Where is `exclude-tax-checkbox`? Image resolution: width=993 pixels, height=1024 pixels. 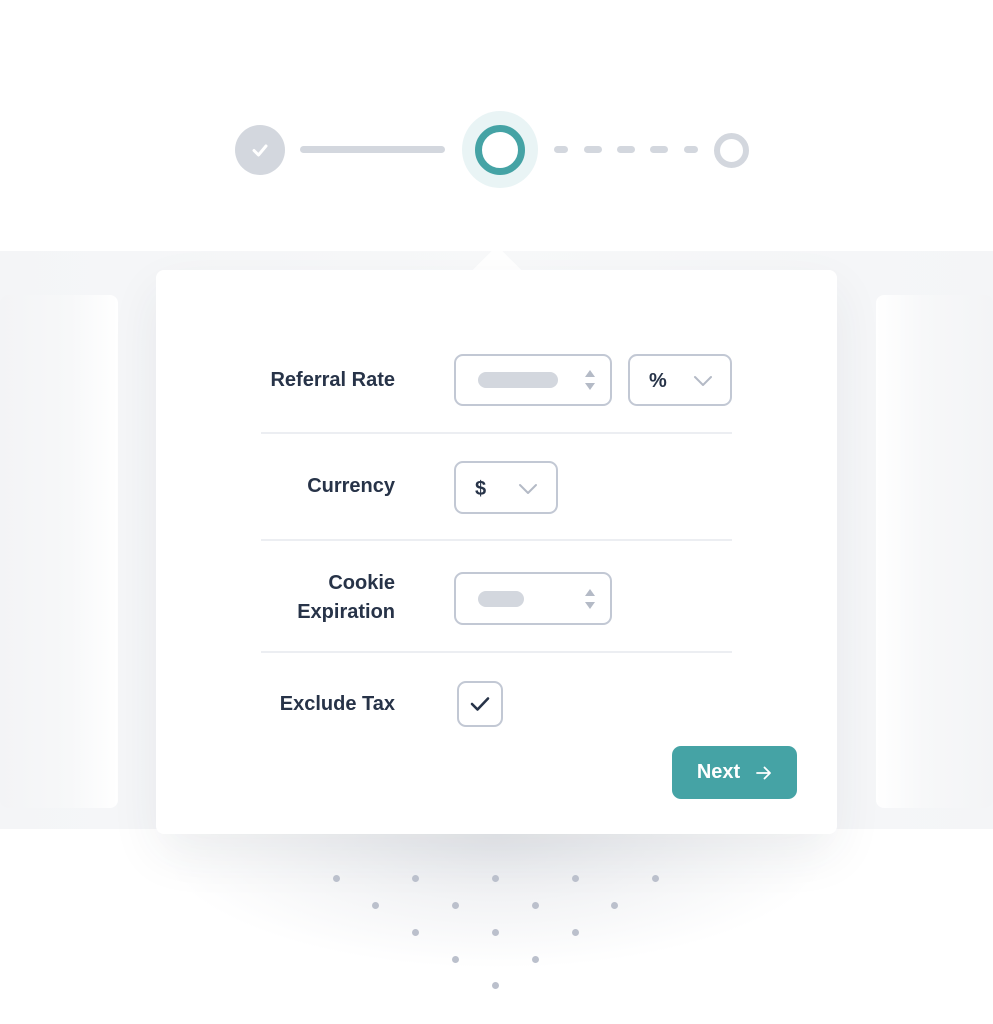
exclude-tax-checkbox is located at coordinates (480, 704).